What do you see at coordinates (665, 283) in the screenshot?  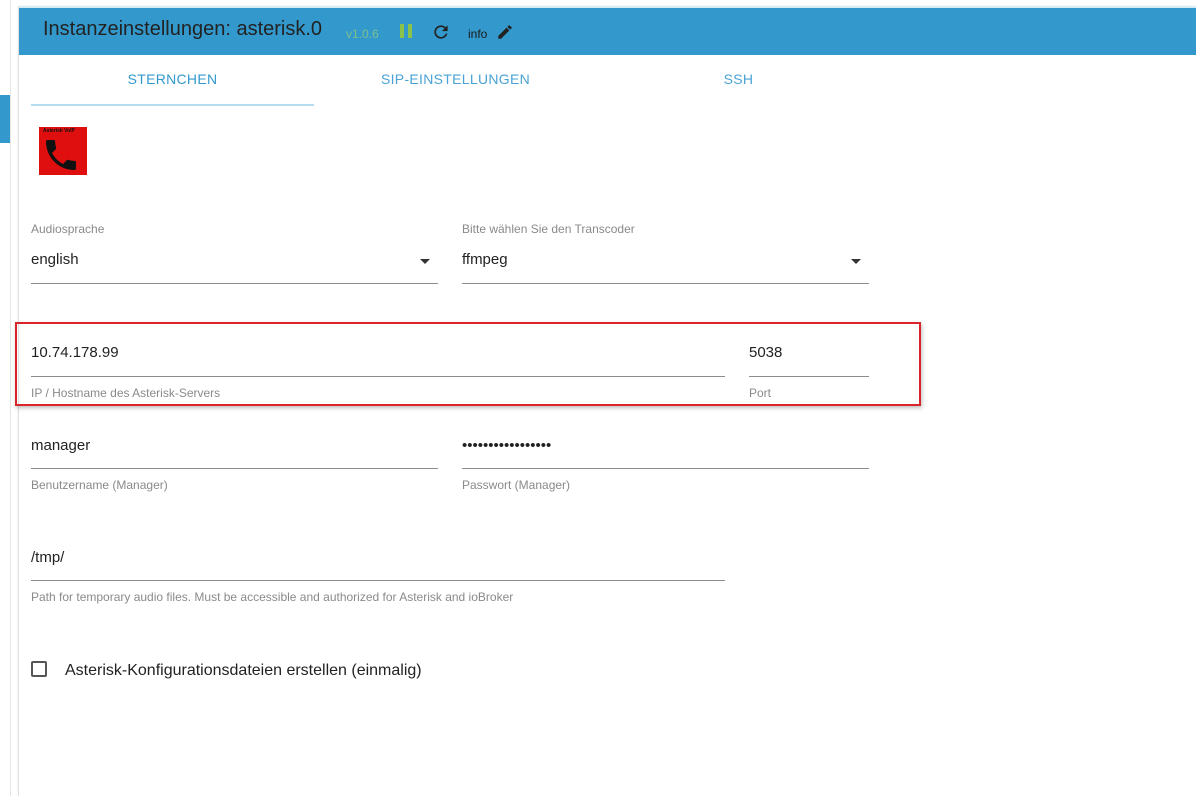 I see `transcoder-underline` at bounding box center [665, 283].